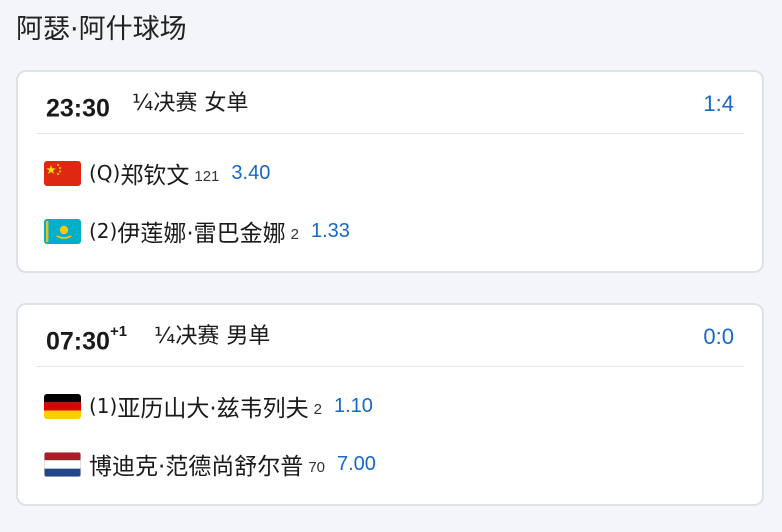  I want to click on player-row: 博迪克·范德尚舒尔普 70 7.00, so click(210, 464).